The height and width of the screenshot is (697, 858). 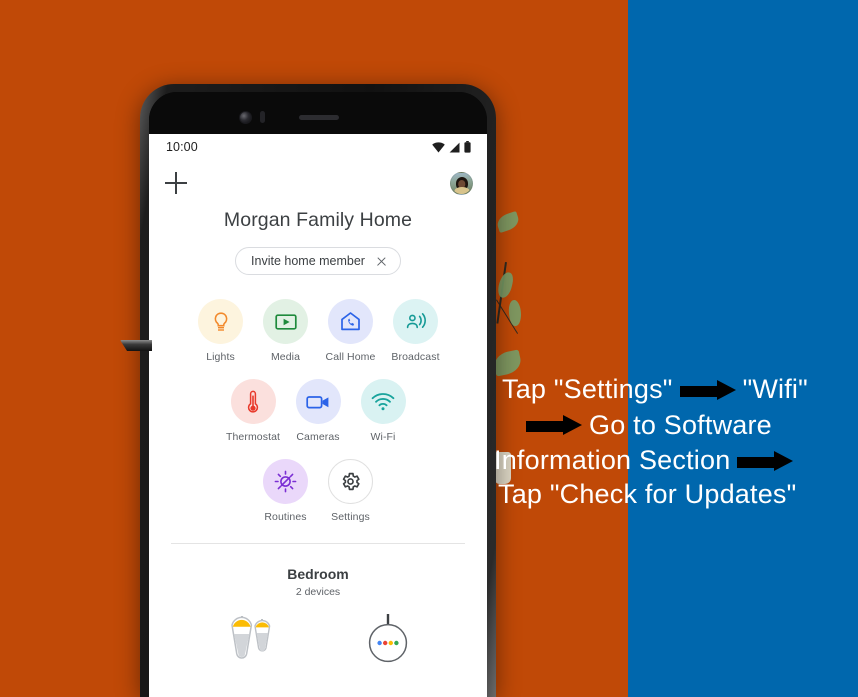 I want to click on battery-icon, so click(x=467, y=147).